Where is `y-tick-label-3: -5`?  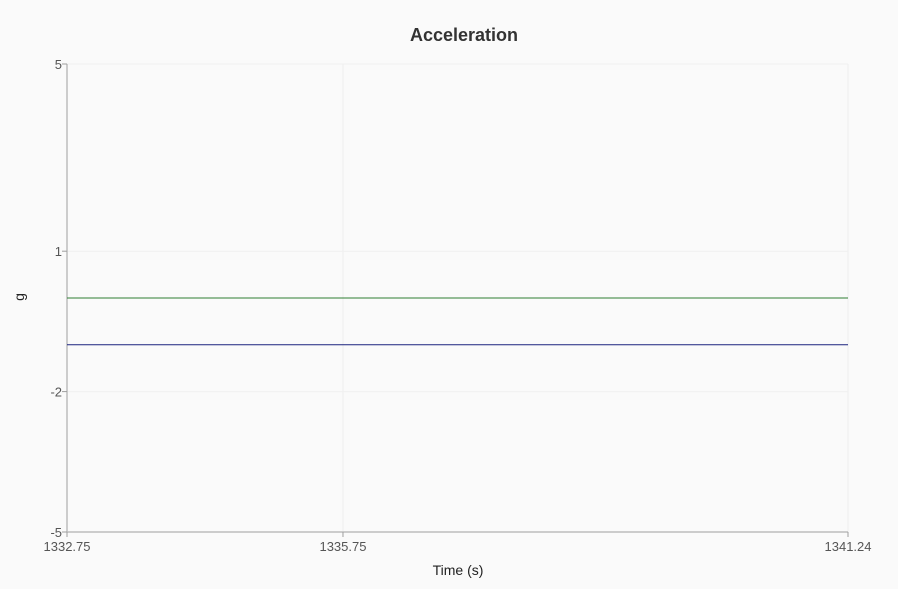 y-tick-label-3: -5 is located at coordinates (56, 532).